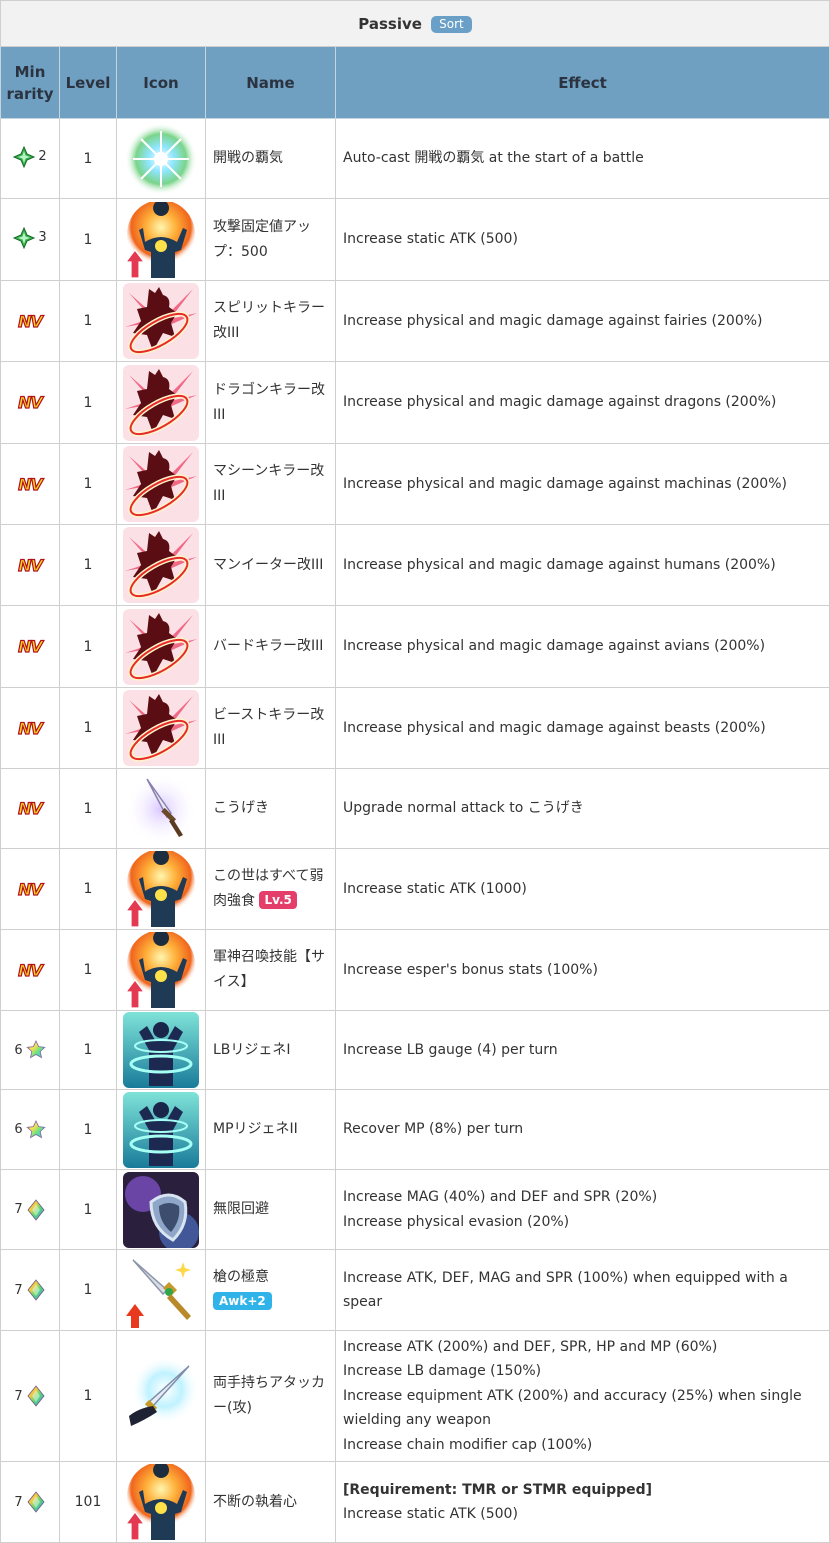  I want to click on ability-name: スピリットキラー改III, so click(269, 320).